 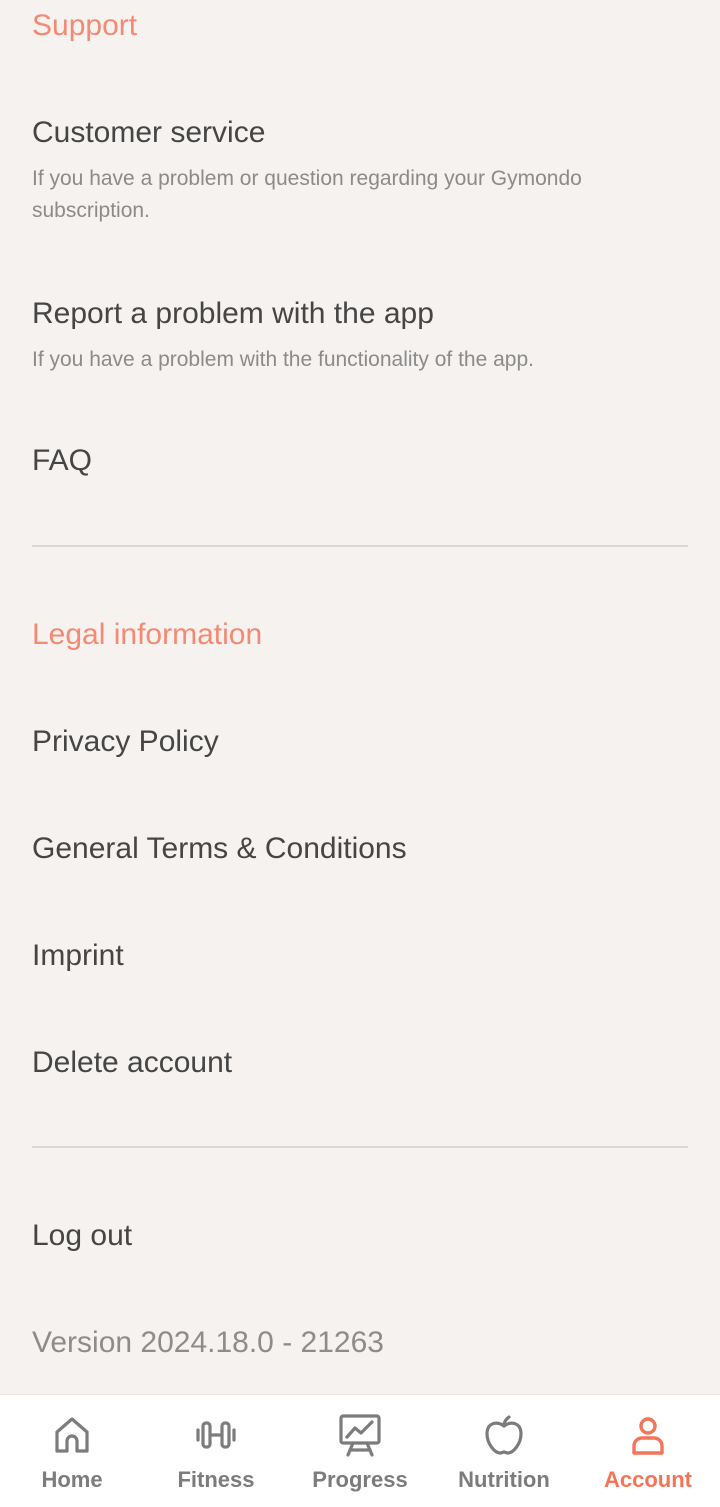 What do you see at coordinates (360, 1479) in the screenshot?
I see `tab-progress-label: Progress` at bounding box center [360, 1479].